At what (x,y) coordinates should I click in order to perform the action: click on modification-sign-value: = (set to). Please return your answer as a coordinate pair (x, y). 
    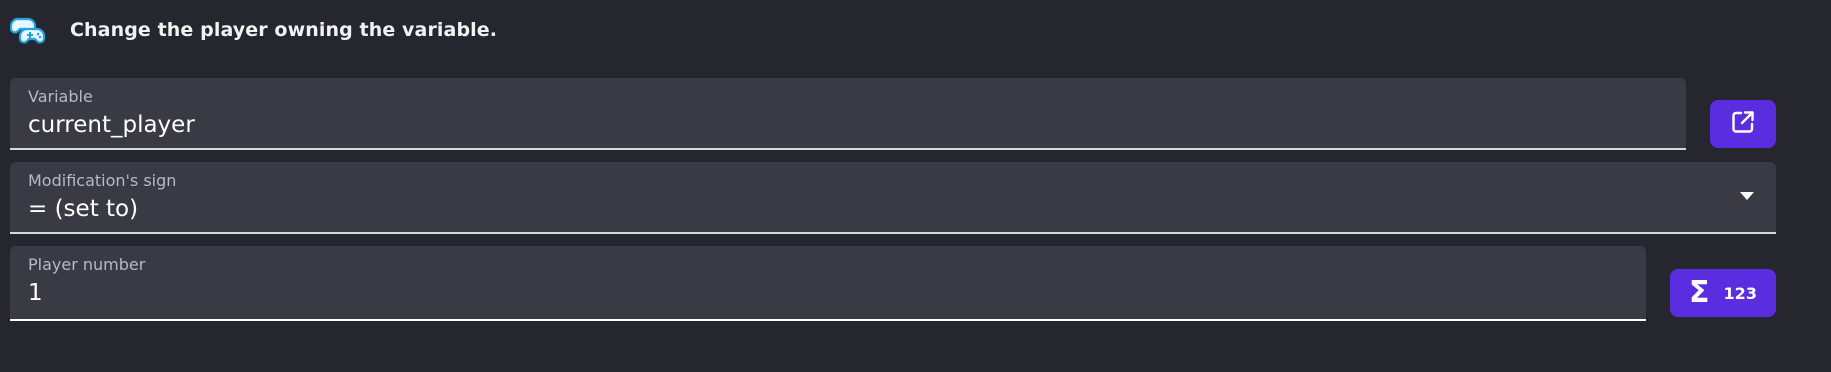
    Looking at the image, I should click on (83, 209).